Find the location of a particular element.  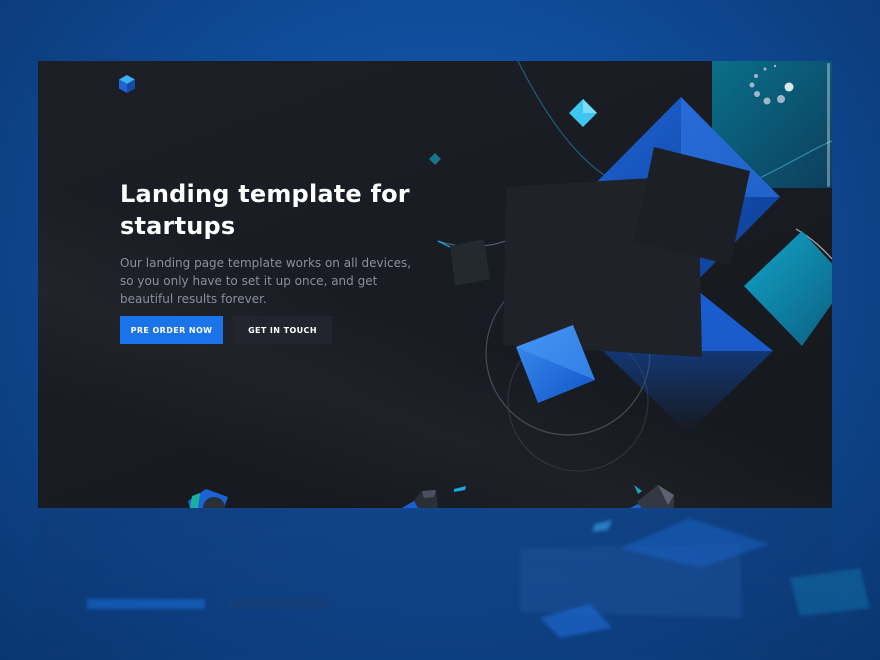

cyan-diamond is located at coordinates (788, 288).